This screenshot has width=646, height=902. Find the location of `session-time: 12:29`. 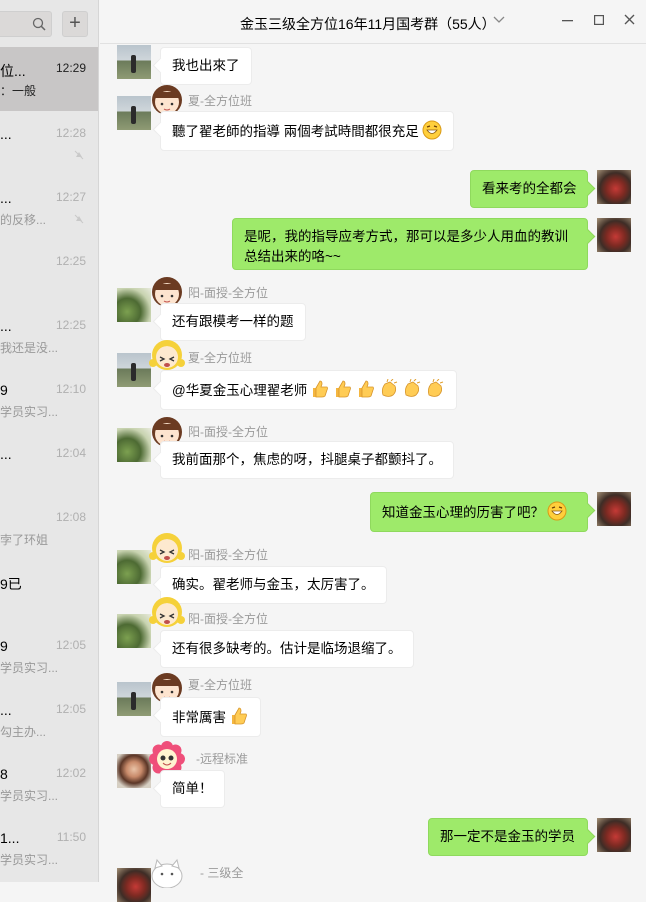

session-time: 12:29 is located at coordinates (70, 68).